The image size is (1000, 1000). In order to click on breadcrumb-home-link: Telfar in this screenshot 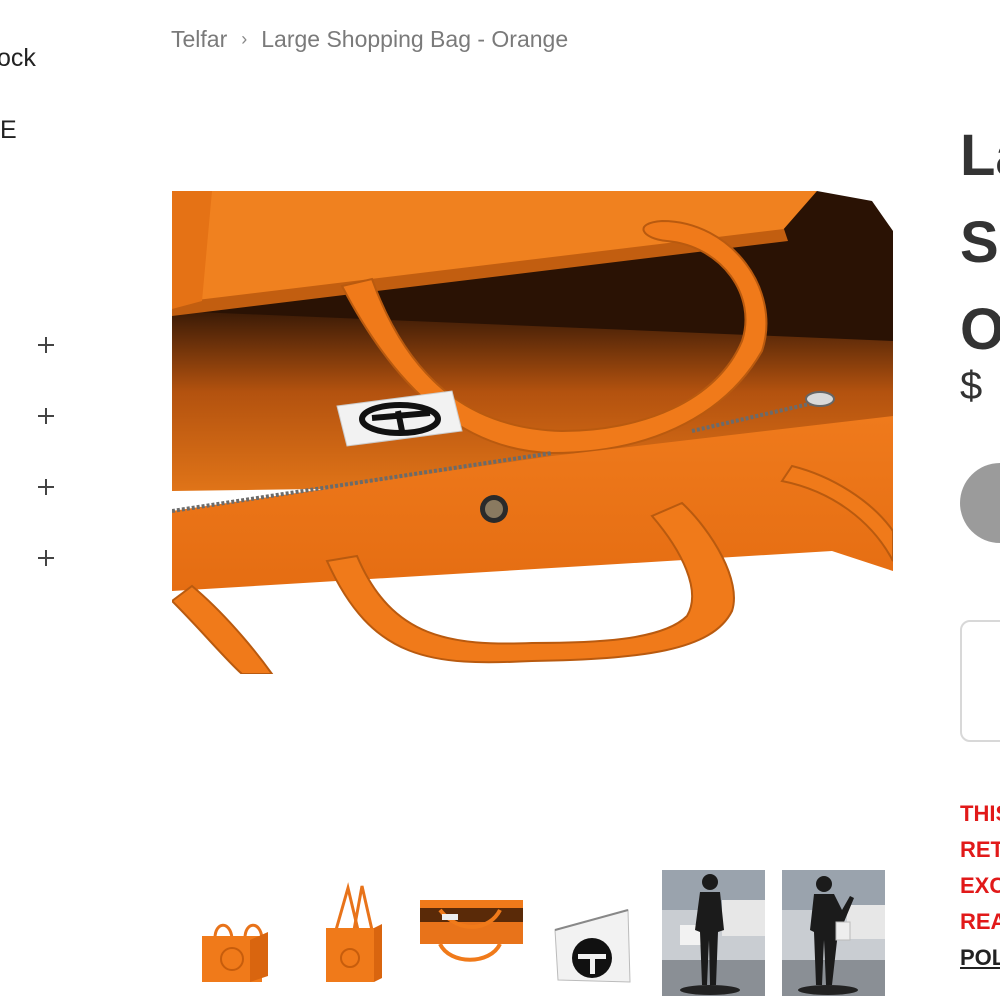, I will do `click(199, 39)`.